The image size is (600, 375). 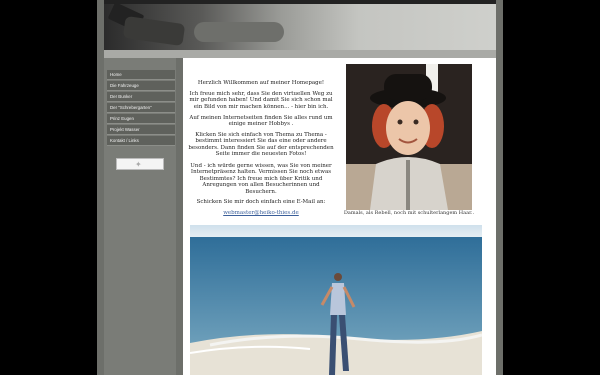 I want to click on email-link: webmaster@heiko-thies.de, so click(x=261, y=213).